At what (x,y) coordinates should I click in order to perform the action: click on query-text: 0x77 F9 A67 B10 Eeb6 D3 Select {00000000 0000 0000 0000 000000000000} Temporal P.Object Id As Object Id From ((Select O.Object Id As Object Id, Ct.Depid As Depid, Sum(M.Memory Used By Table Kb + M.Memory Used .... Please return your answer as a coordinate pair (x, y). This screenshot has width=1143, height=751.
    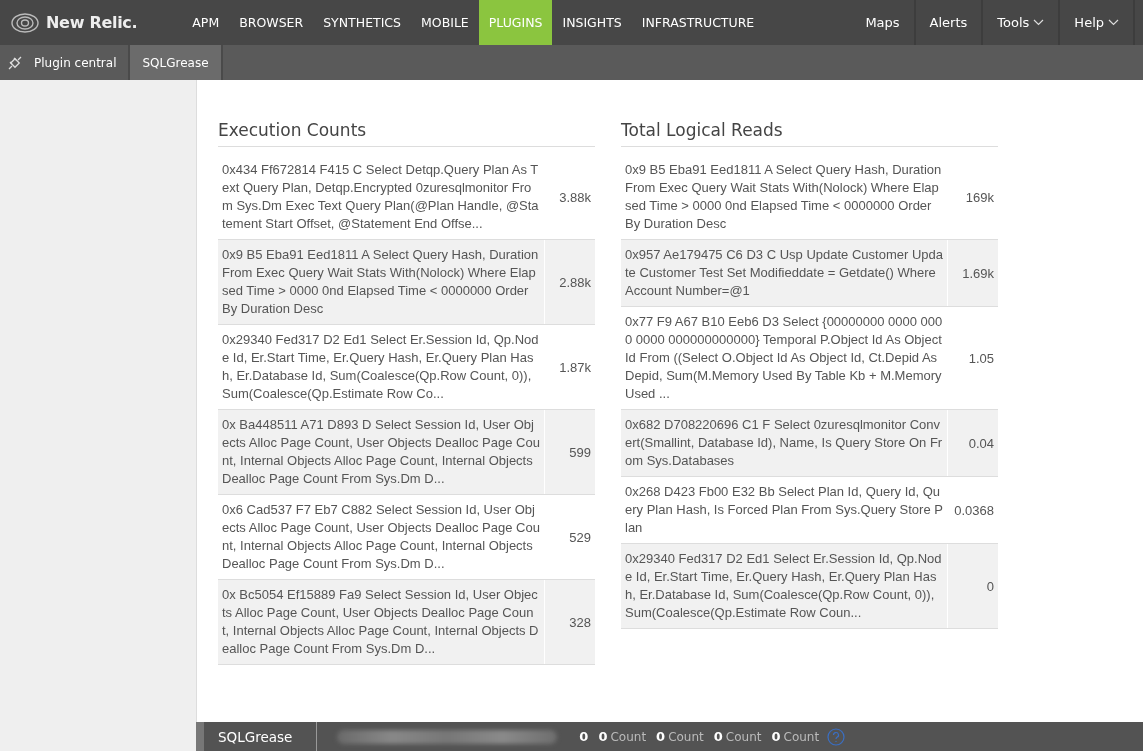
    Looking at the image, I should click on (784, 358).